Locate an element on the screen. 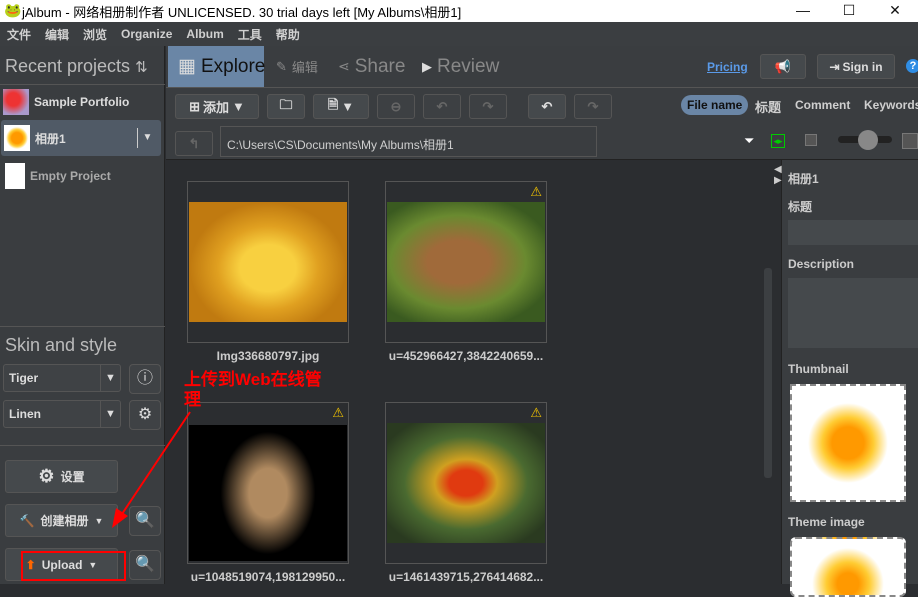 This screenshot has height=597, width=918. menu-tools: 工具 is located at coordinates (250, 34).